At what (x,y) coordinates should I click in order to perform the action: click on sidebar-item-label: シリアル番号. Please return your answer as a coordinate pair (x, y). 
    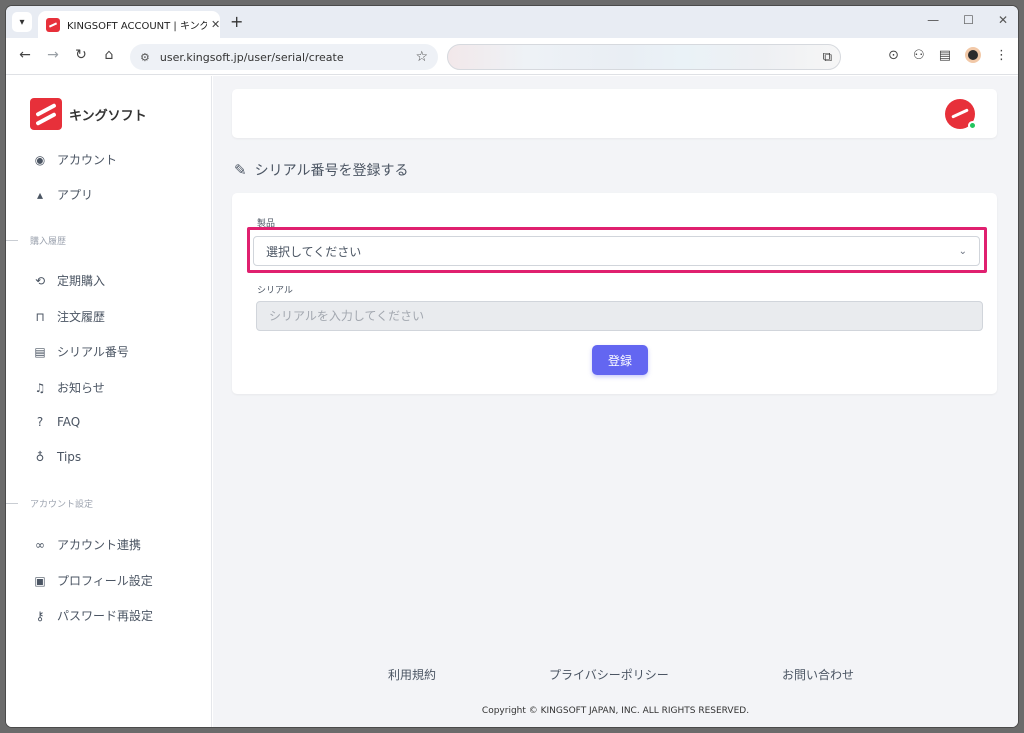
    Looking at the image, I should click on (93, 352).